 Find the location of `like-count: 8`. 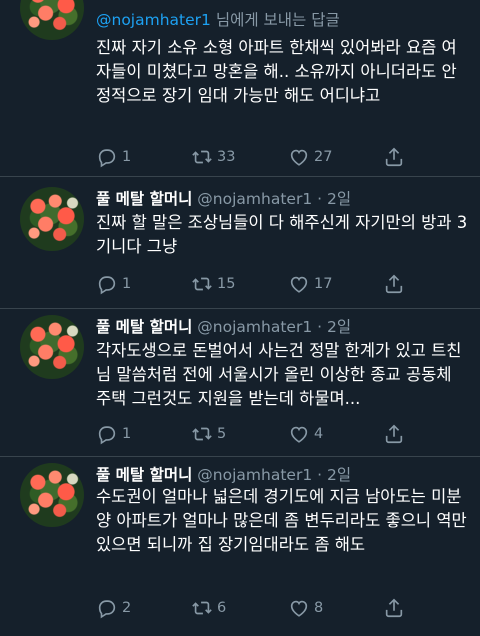

like-count: 8 is located at coordinates (319, 608).